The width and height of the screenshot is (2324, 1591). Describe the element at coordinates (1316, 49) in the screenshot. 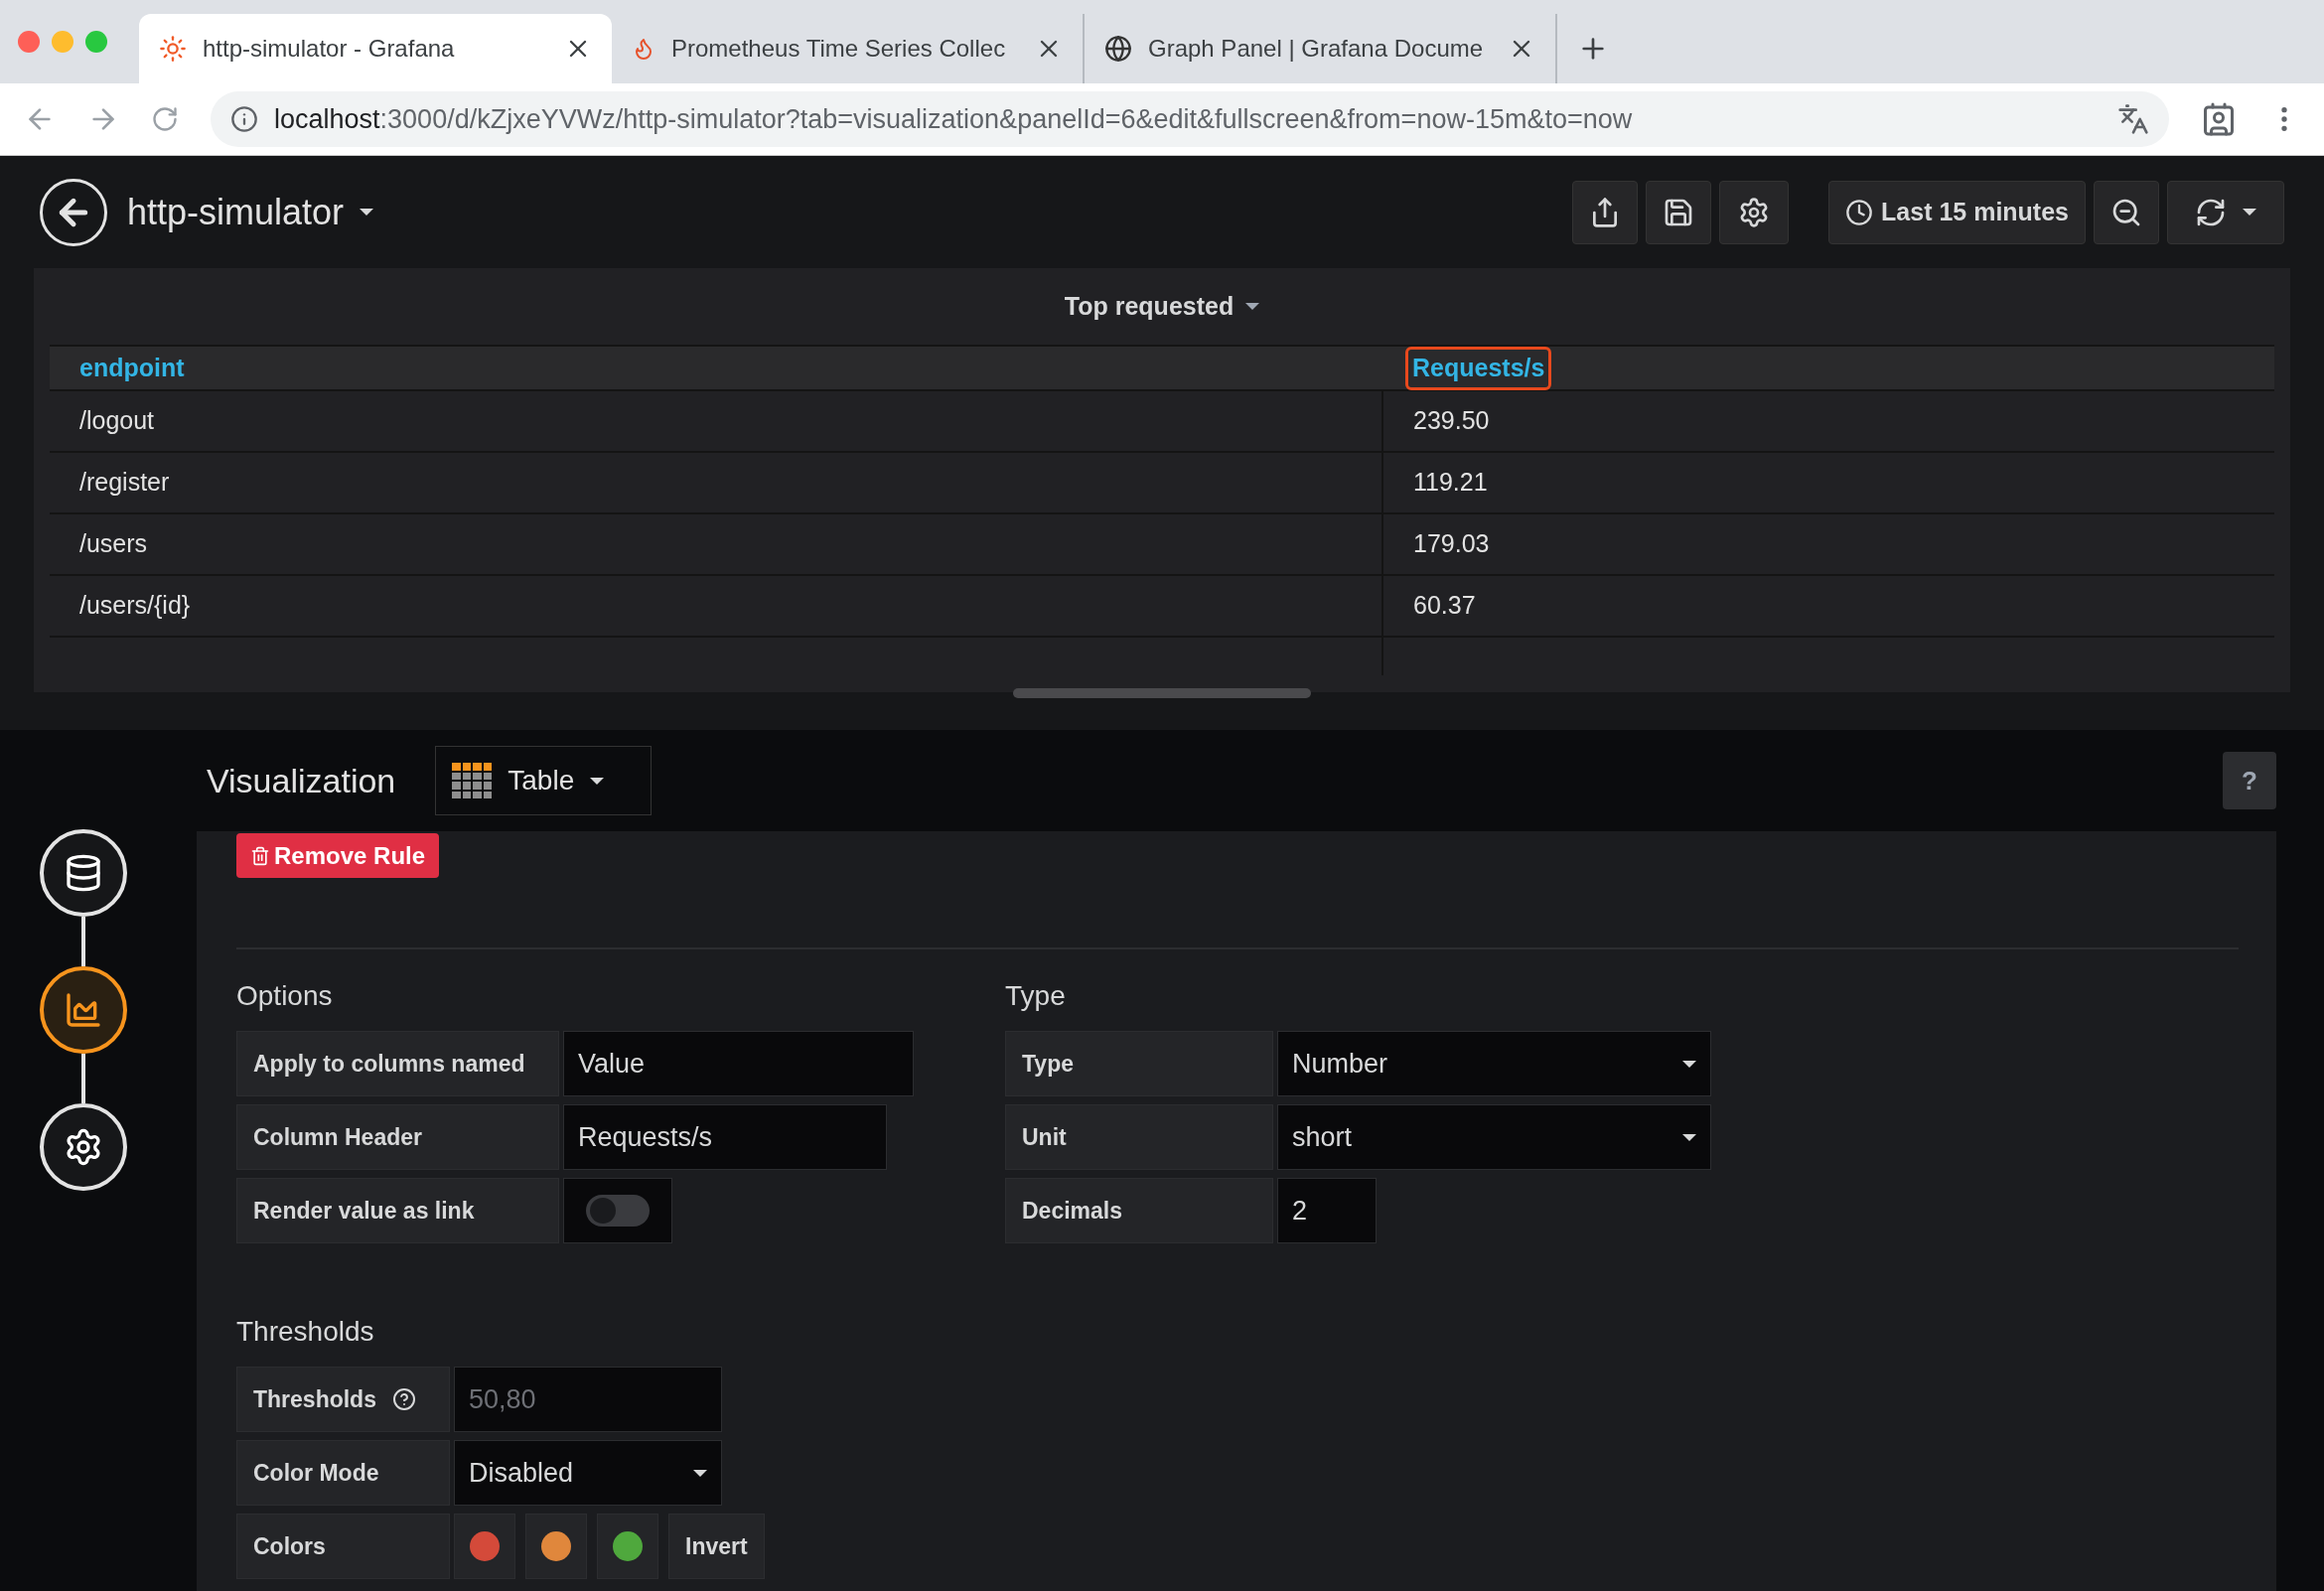

I see `tab-title: Graph Panel | Grafana Docume` at that location.